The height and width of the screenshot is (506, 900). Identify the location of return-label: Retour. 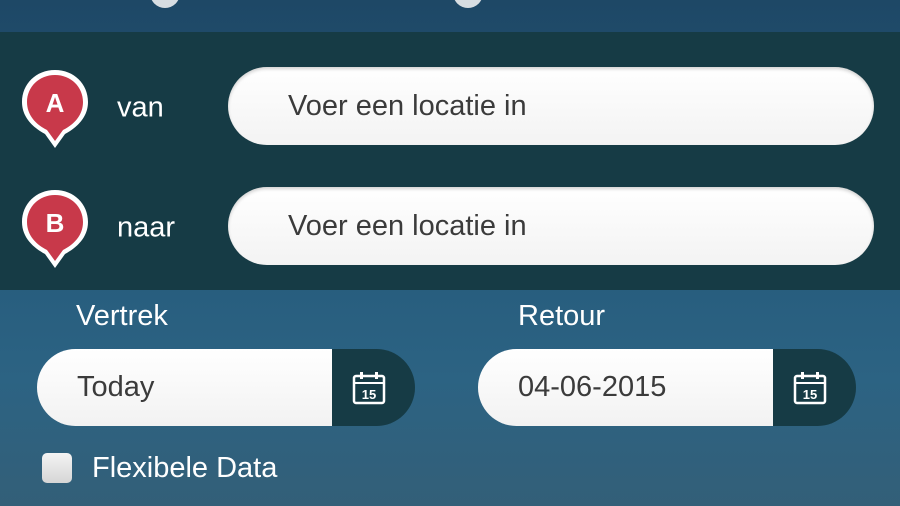
(562, 316).